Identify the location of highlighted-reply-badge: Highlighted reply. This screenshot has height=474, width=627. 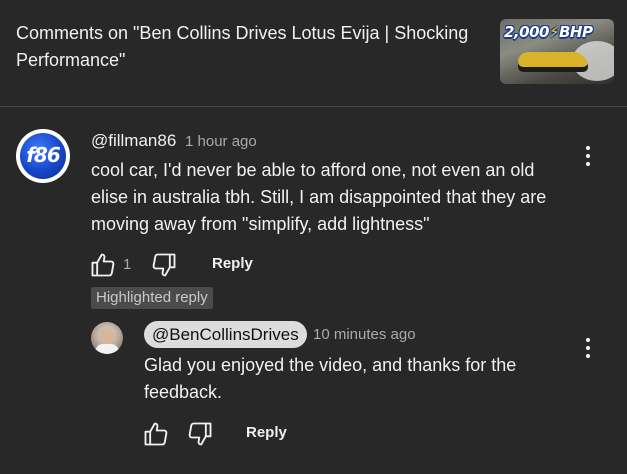
(152, 298).